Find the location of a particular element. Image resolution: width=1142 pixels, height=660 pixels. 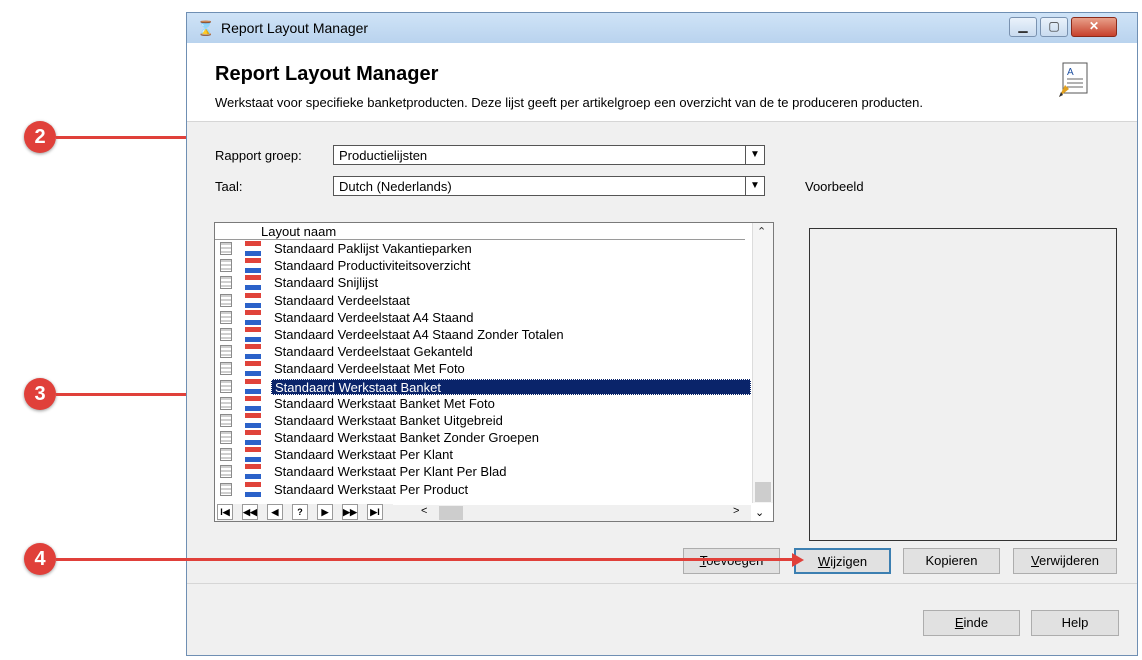

toevoegen-button: Toevoegen is located at coordinates (731, 561).